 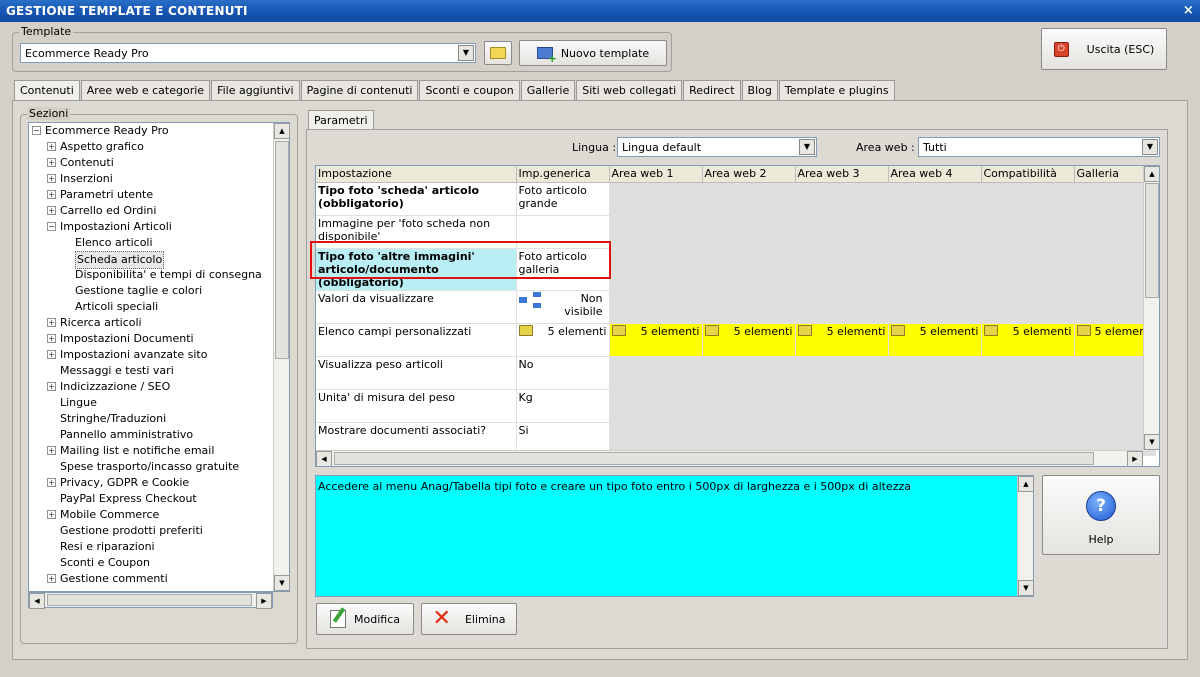 I want to click on tree-item: Gestione prodotti preferiti, so click(x=159, y=531).